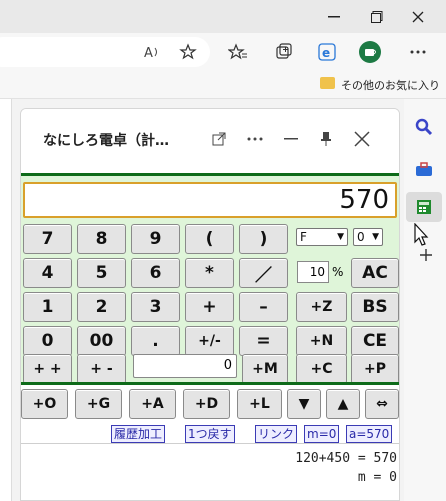 The image size is (446, 501). Describe the element at coordinates (238, 52) in the screenshot. I see `favorites-icon` at that location.